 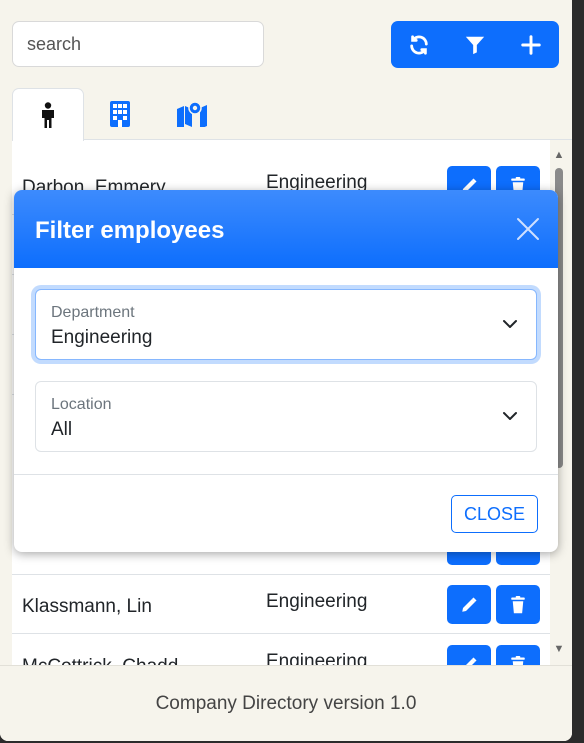 What do you see at coordinates (87, 606) in the screenshot?
I see `employee-name: Klassmann, Lin` at bounding box center [87, 606].